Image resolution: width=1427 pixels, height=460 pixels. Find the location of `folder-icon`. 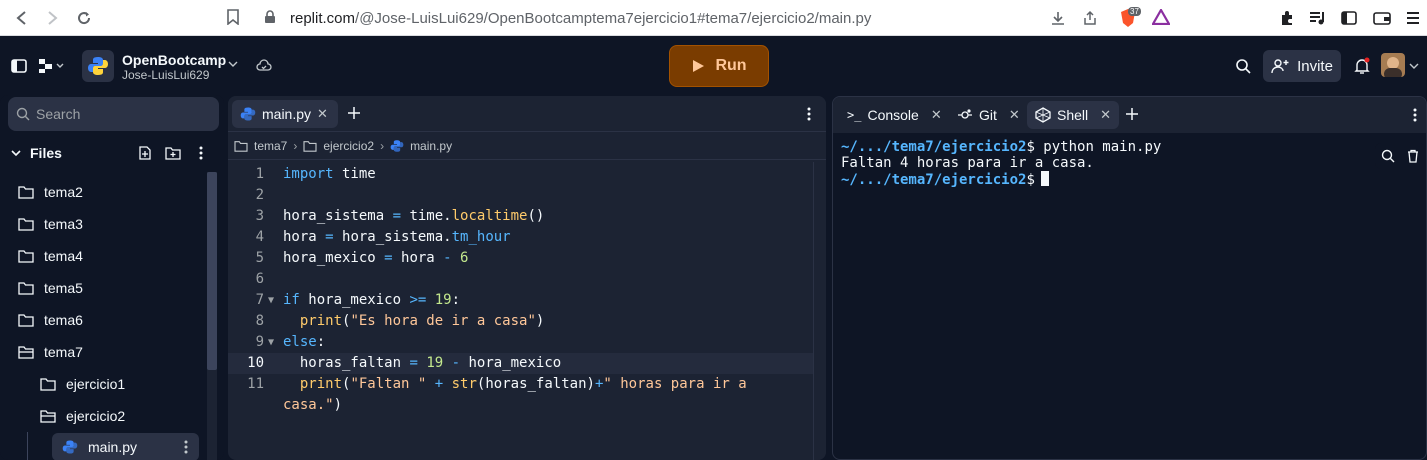

folder-icon is located at coordinates (26, 192).